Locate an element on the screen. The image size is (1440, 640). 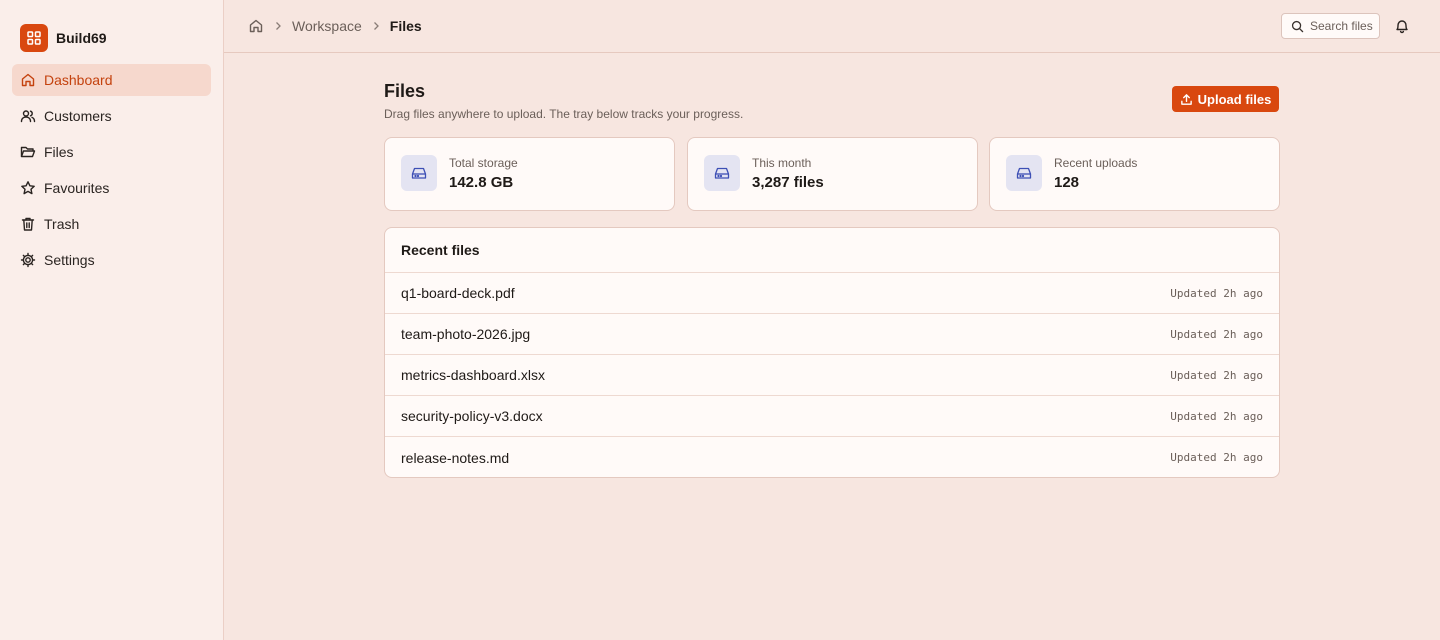
stat-value: 128 is located at coordinates (1067, 182).